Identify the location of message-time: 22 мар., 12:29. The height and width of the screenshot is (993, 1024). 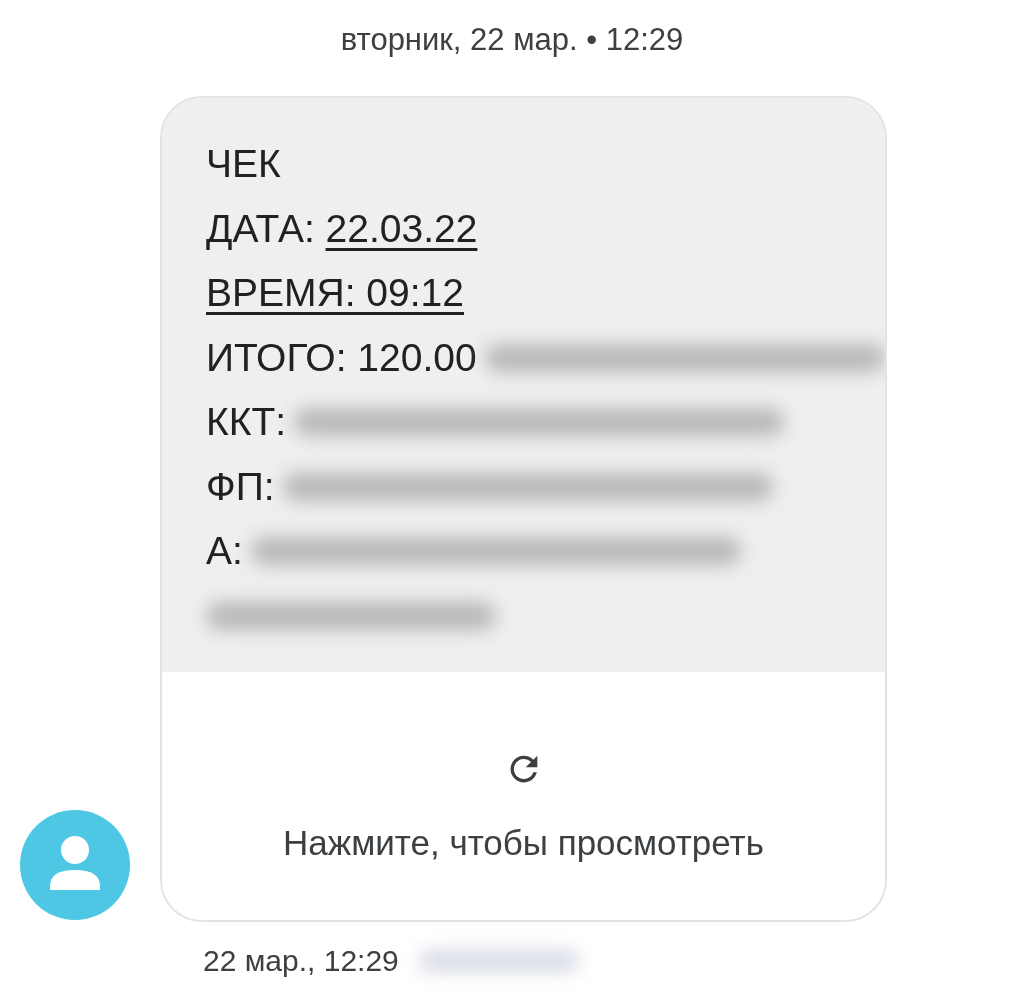
(301, 961).